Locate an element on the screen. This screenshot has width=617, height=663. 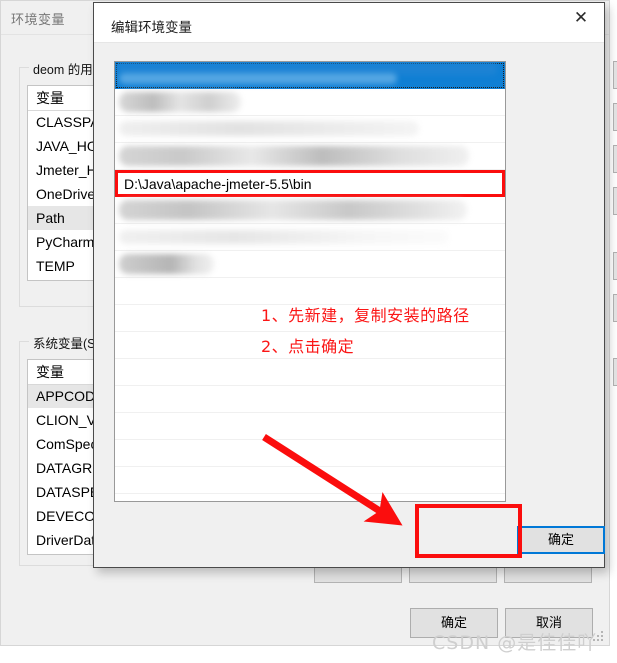
dialog-ok-button: 确定 is located at coordinates (561, 540).